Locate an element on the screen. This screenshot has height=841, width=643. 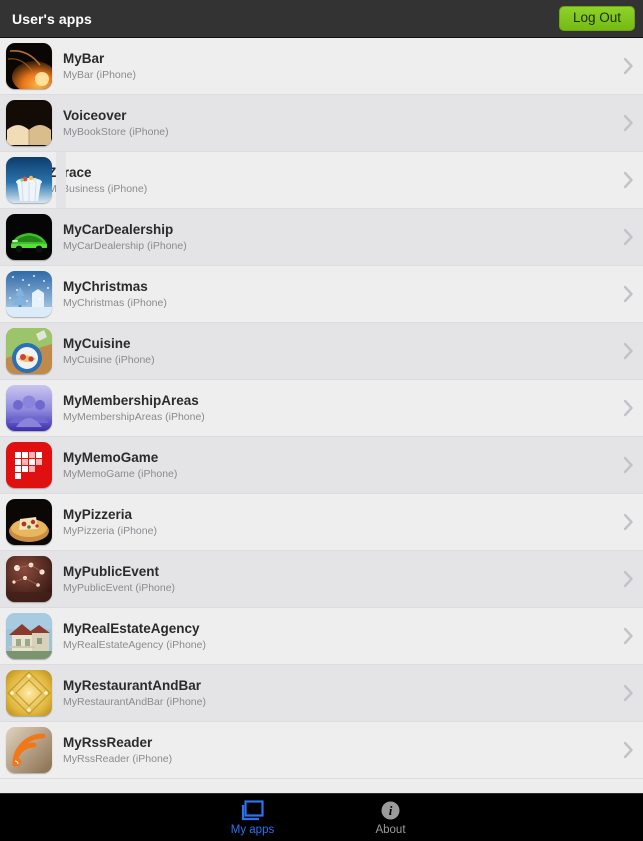
app-title: MyRssReader is located at coordinates (108, 742).